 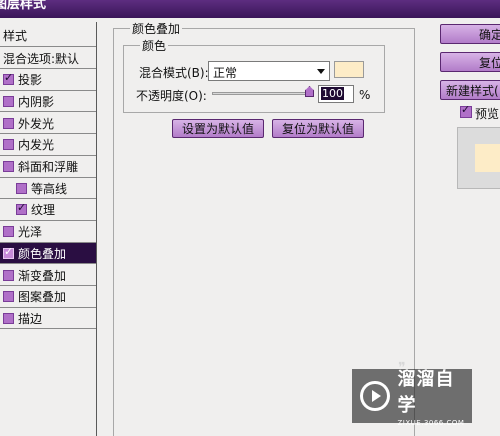 What do you see at coordinates (30, 318) in the screenshot?
I see `style-list-item-label: 描边` at bounding box center [30, 318].